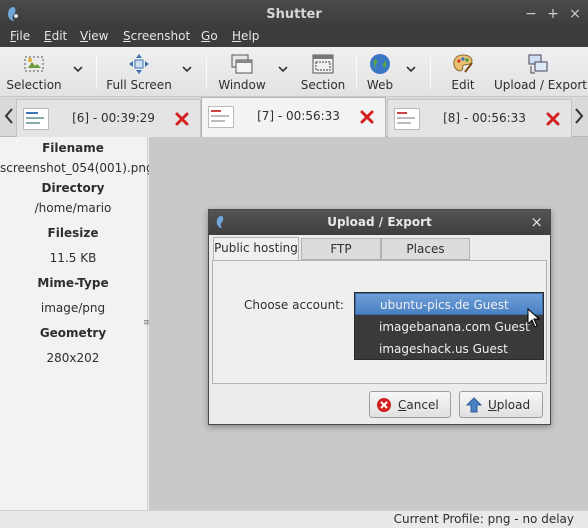 This screenshot has width=588, height=528. What do you see at coordinates (553, 14) in the screenshot?
I see `maximize-icon: +` at bounding box center [553, 14].